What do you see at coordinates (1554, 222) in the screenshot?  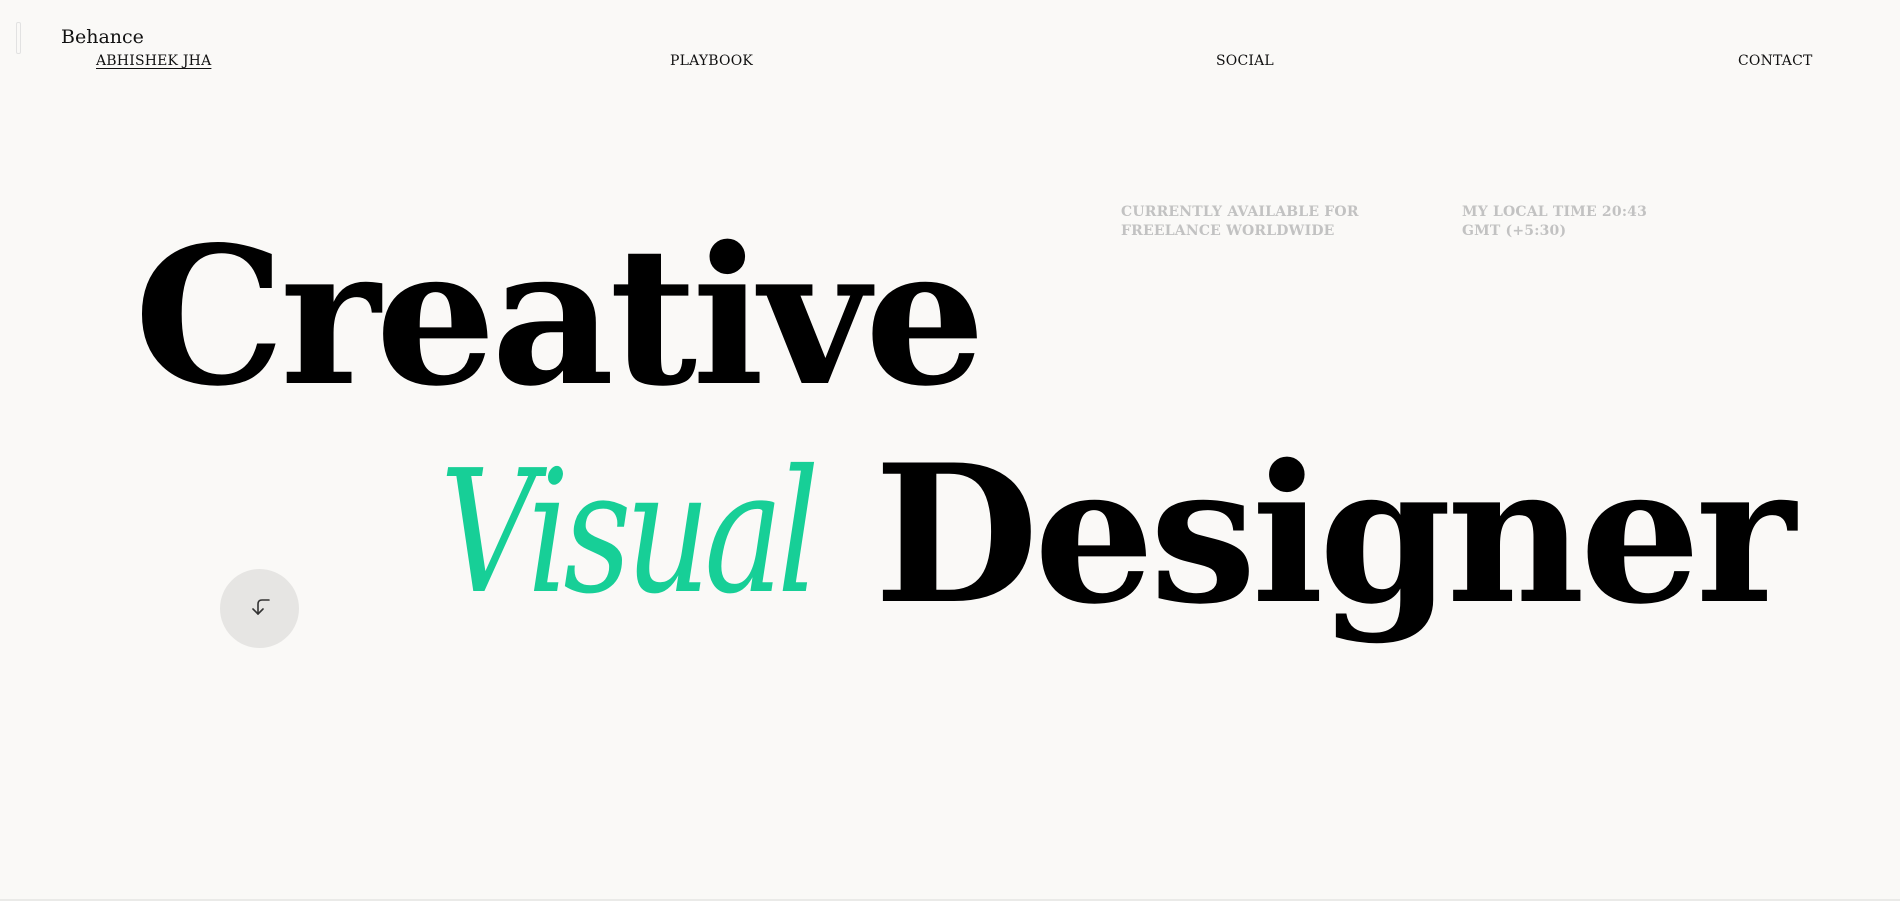 I see `local-time: MY LOCAL TIME 20:43 GMT (+5:30)` at bounding box center [1554, 222].